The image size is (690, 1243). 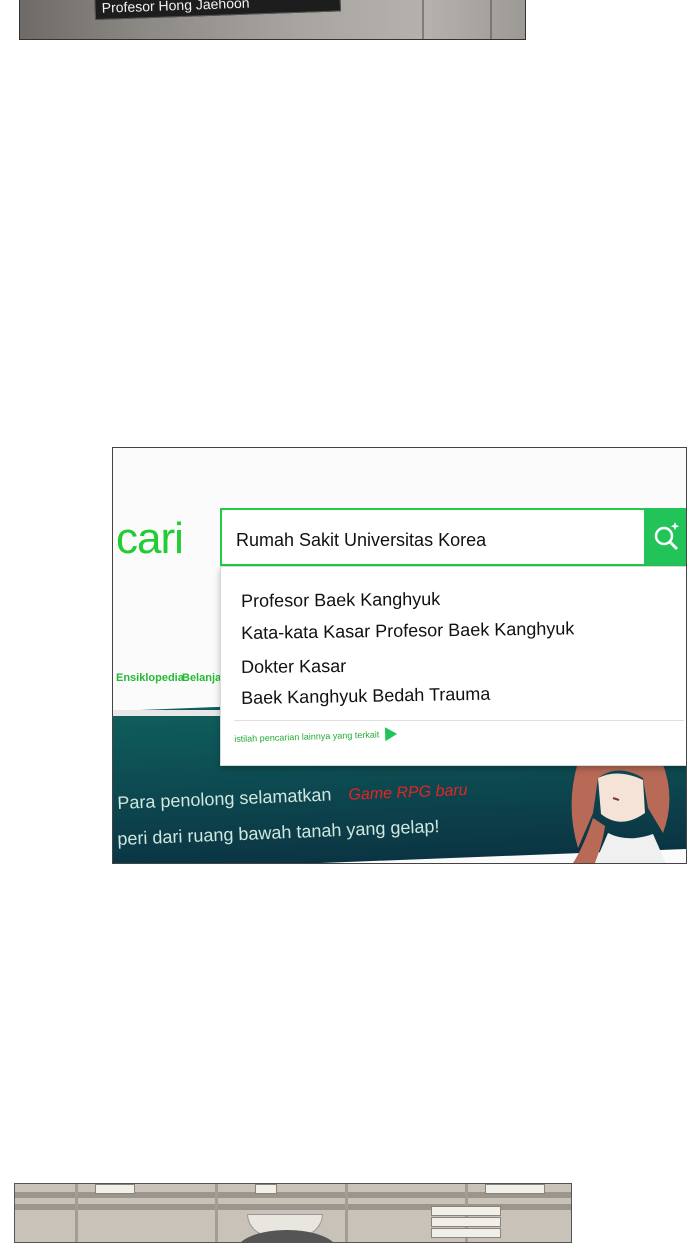 What do you see at coordinates (408, 792) in the screenshot?
I see `banner-tag: Game RPG baru` at bounding box center [408, 792].